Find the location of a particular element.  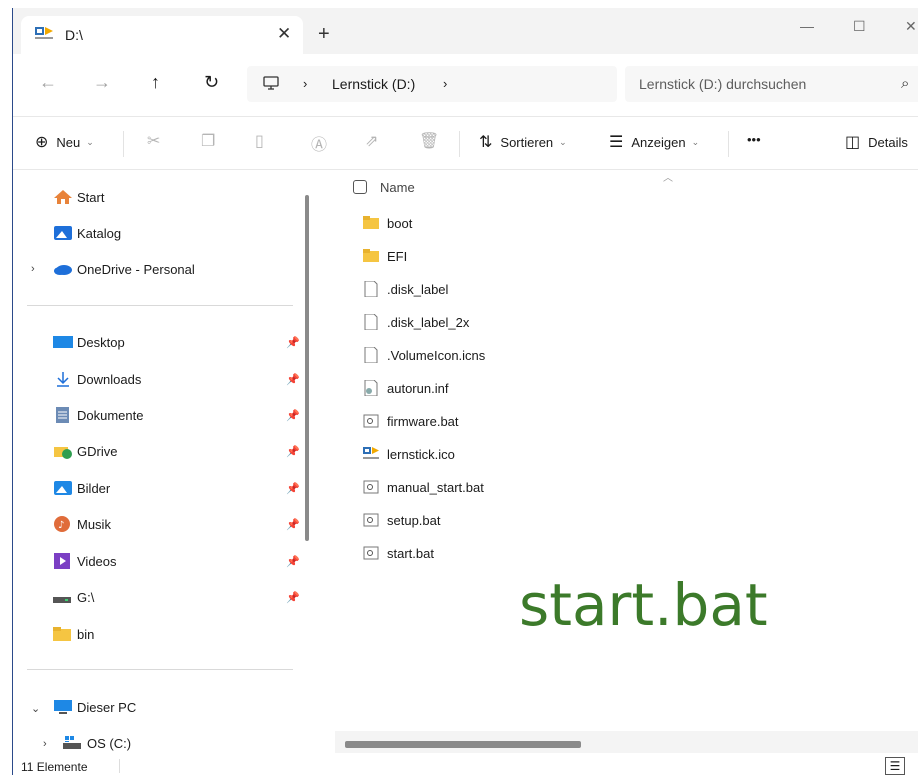

search-icon: ⌕ is located at coordinates (905, 83).